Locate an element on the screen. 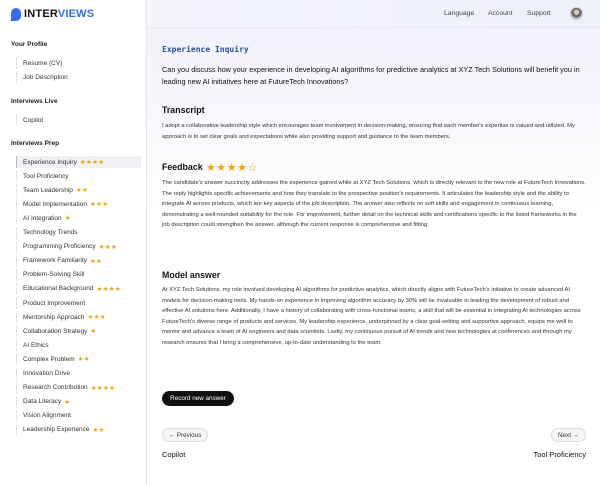 Image resolution: width=600 pixels, height=485 pixels. sidebar-item-label: Research Contribution is located at coordinates (55, 388).